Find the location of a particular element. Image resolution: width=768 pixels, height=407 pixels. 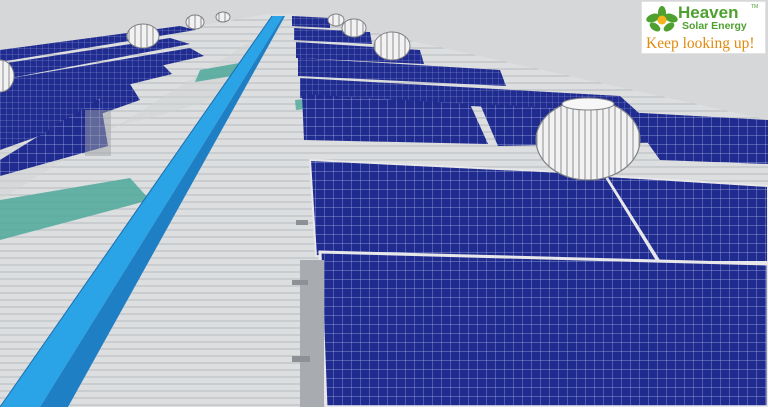

logo-tagline: Keep looking up! is located at coordinates (700, 43).